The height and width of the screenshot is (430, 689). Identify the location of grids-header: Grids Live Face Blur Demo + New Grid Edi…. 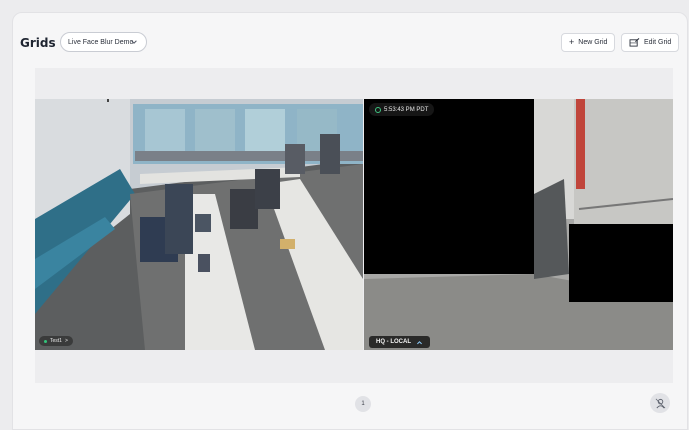
(350, 39).